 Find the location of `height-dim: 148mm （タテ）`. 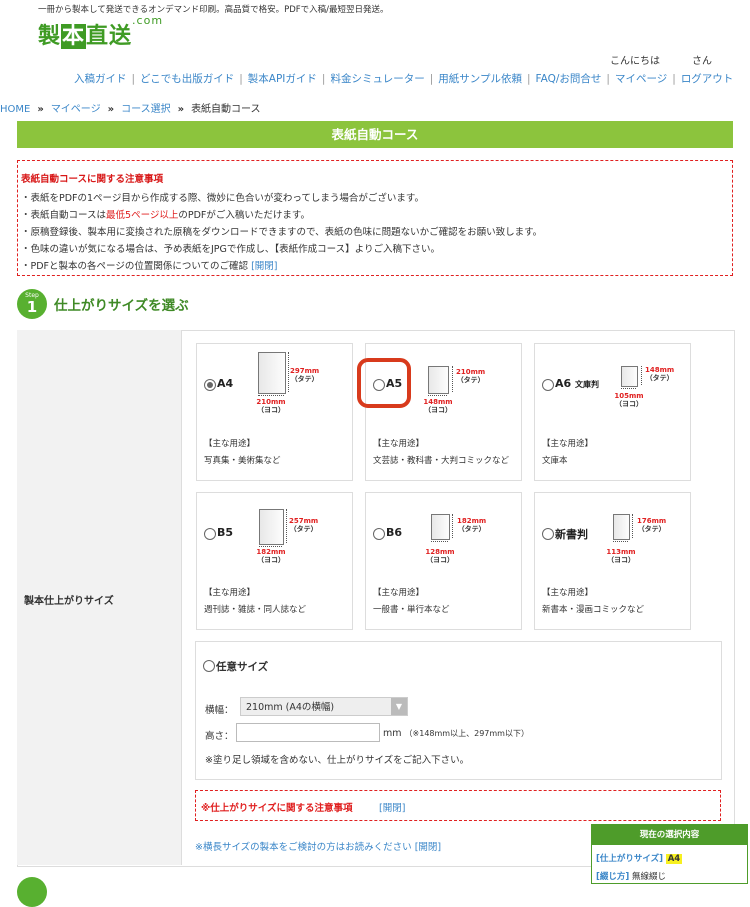

height-dim: 148mm （タテ） is located at coordinates (659, 374).